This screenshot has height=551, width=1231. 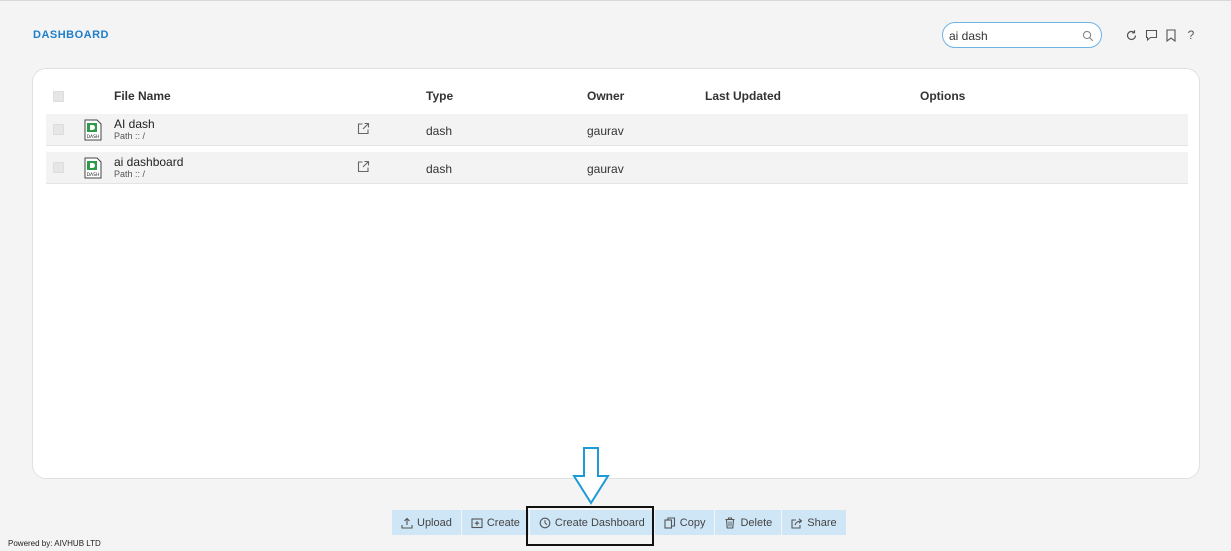 What do you see at coordinates (591, 478) in the screenshot?
I see `annotation-down-arrow` at bounding box center [591, 478].